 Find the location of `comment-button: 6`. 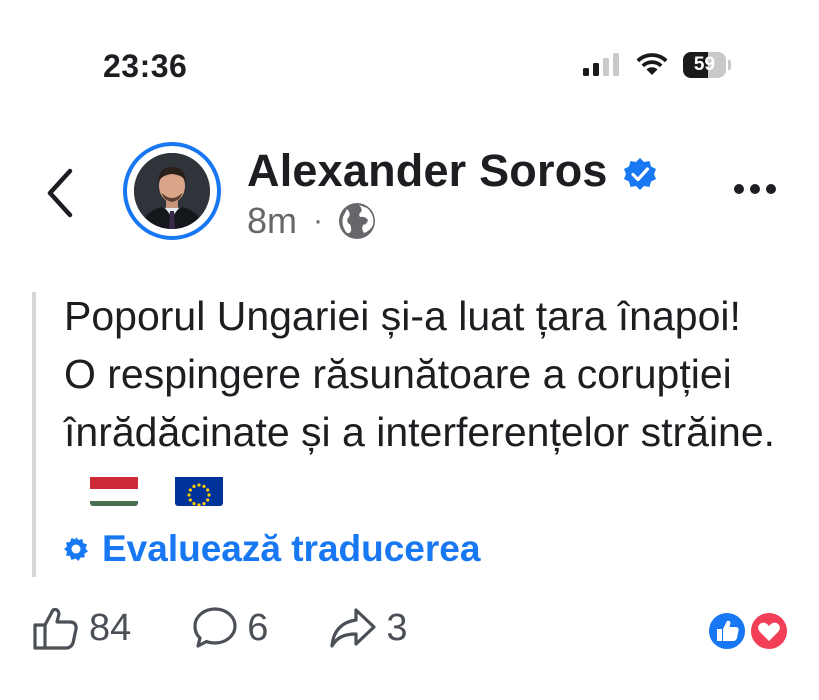

comment-button: 6 is located at coordinates (229, 628).